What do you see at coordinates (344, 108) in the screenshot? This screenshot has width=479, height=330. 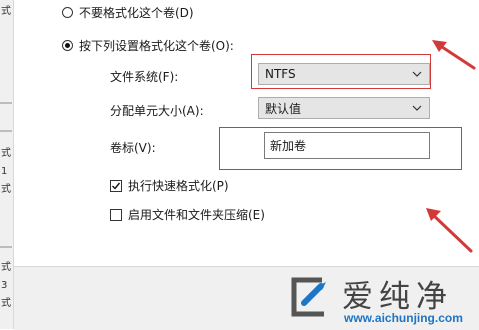 I see `allocation-unit-select: 默认值` at bounding box center [344, 108].